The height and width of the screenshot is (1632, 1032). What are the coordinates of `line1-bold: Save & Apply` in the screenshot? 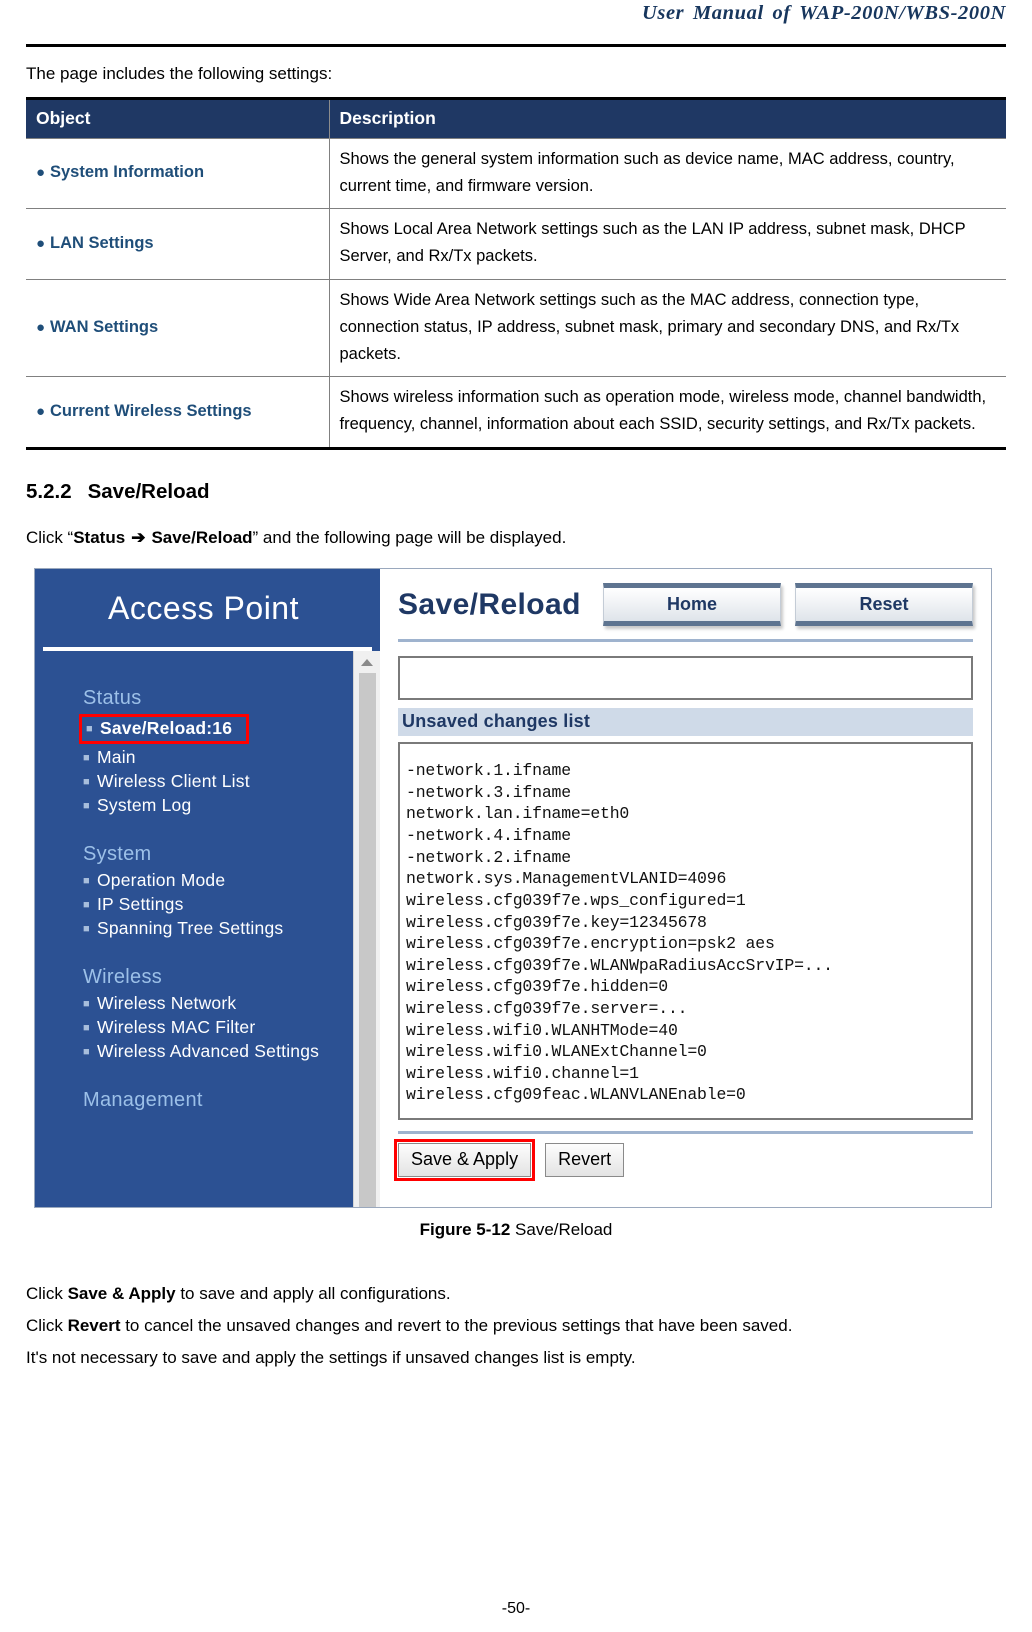 It's located at (121, 1294).